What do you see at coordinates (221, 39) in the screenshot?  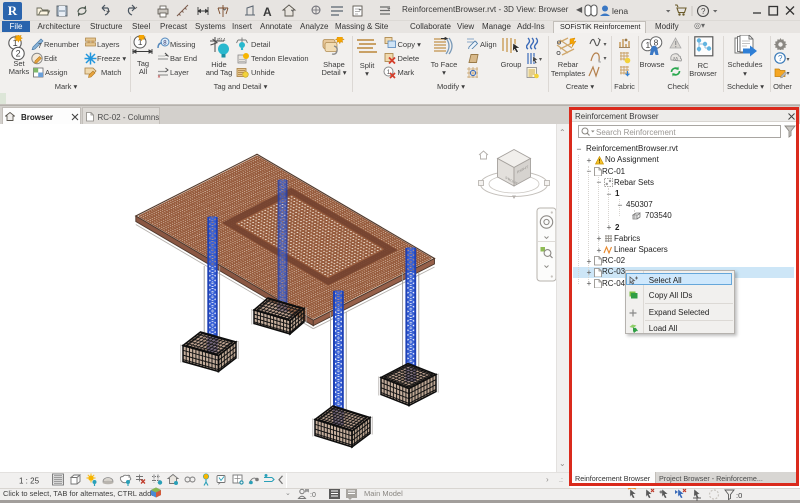 I see `svg-text: Ø14` at bounding box center [221, 39].